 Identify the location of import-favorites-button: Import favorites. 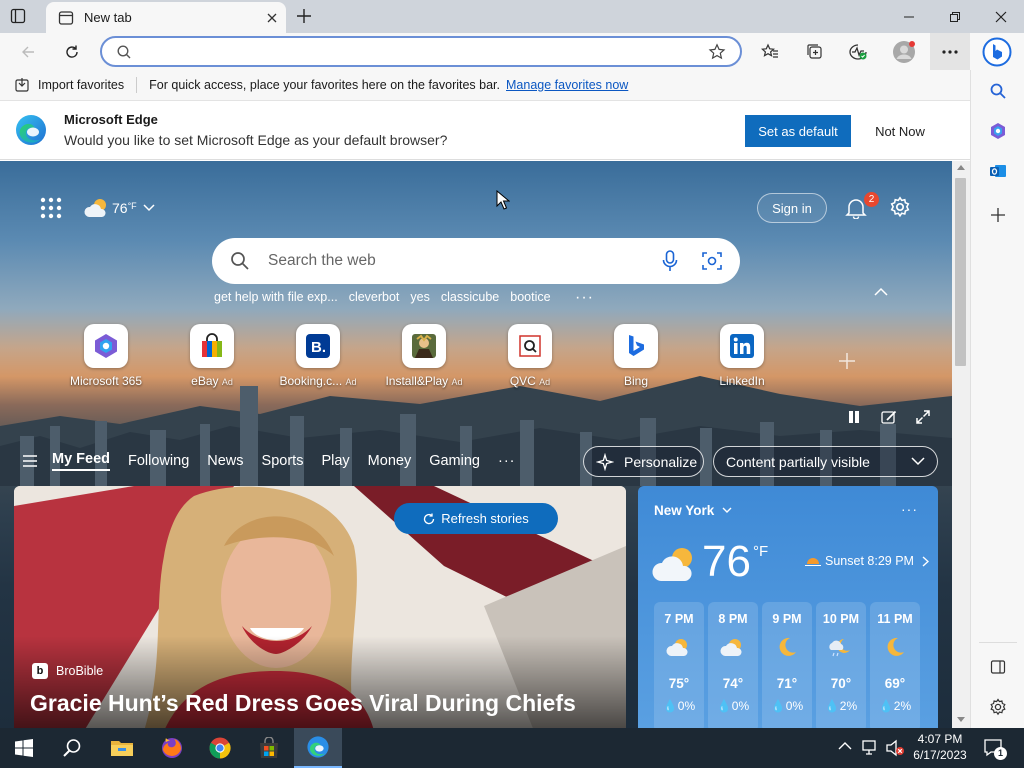
(69, 85).